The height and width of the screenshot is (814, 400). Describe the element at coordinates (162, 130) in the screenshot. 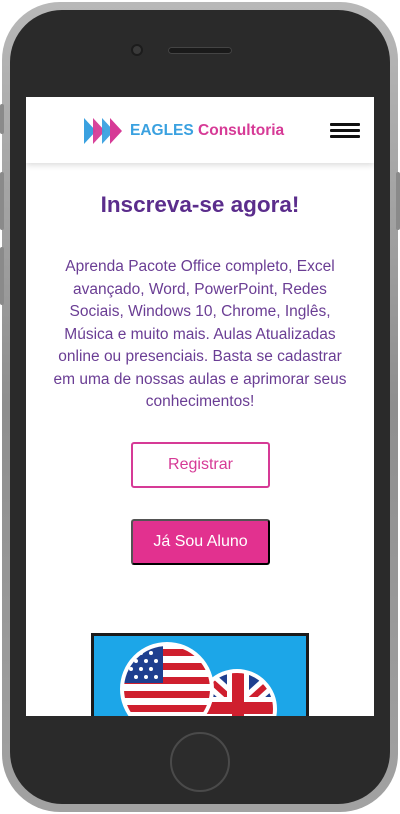

I see `brand-name-part1: EAGLES` at that location.